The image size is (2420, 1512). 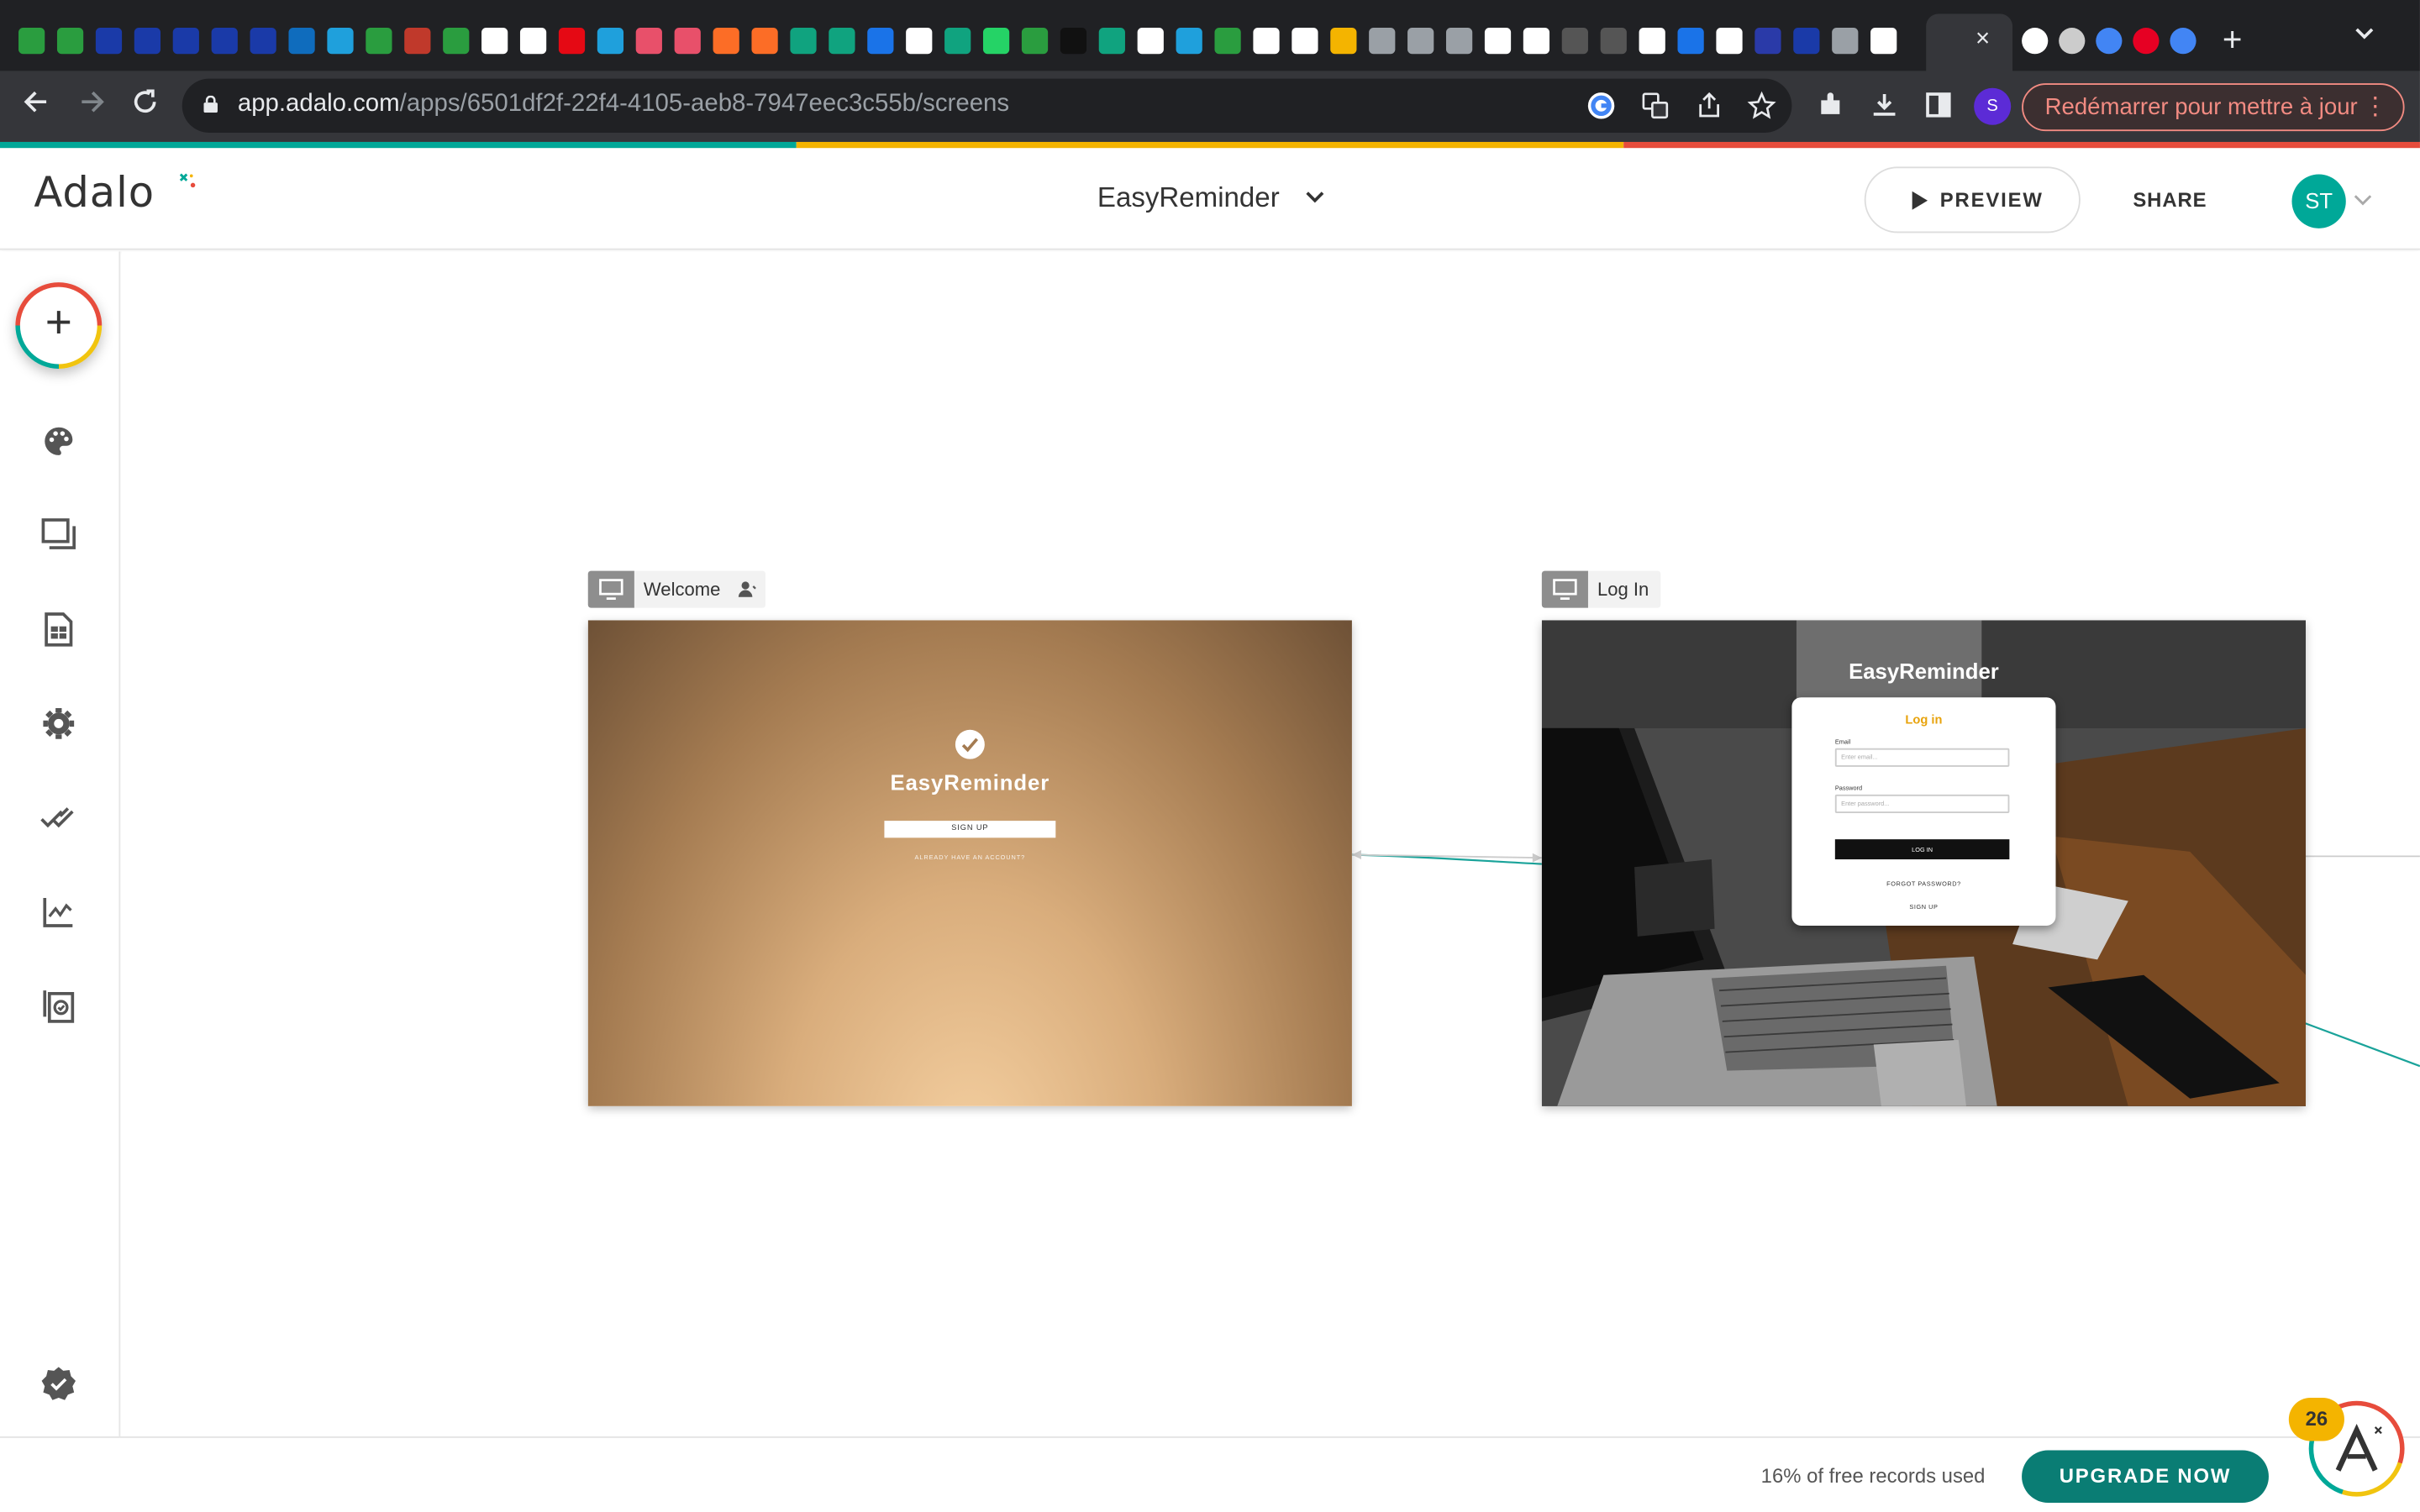 What do you see at coordinates (58, 911) in the screenshot?
I see `analytics-icon` at bounding box center [58, 911].